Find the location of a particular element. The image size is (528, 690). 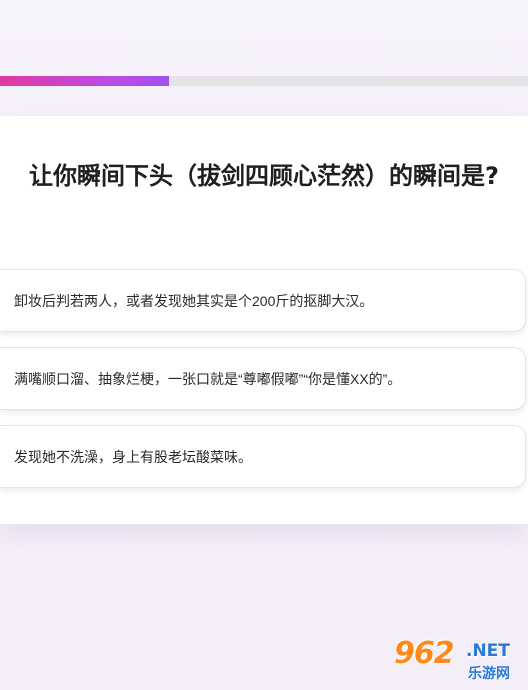

progress-bar is located at coordinates (264, 81).